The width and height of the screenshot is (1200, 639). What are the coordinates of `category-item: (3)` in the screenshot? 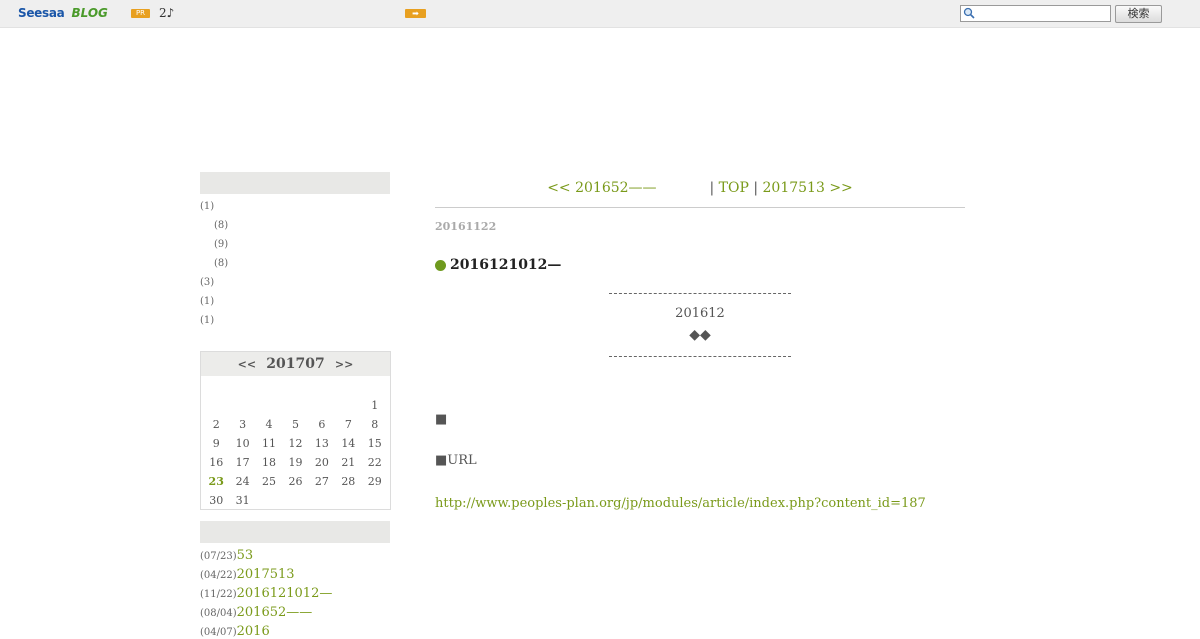 It's located at (207, 282).